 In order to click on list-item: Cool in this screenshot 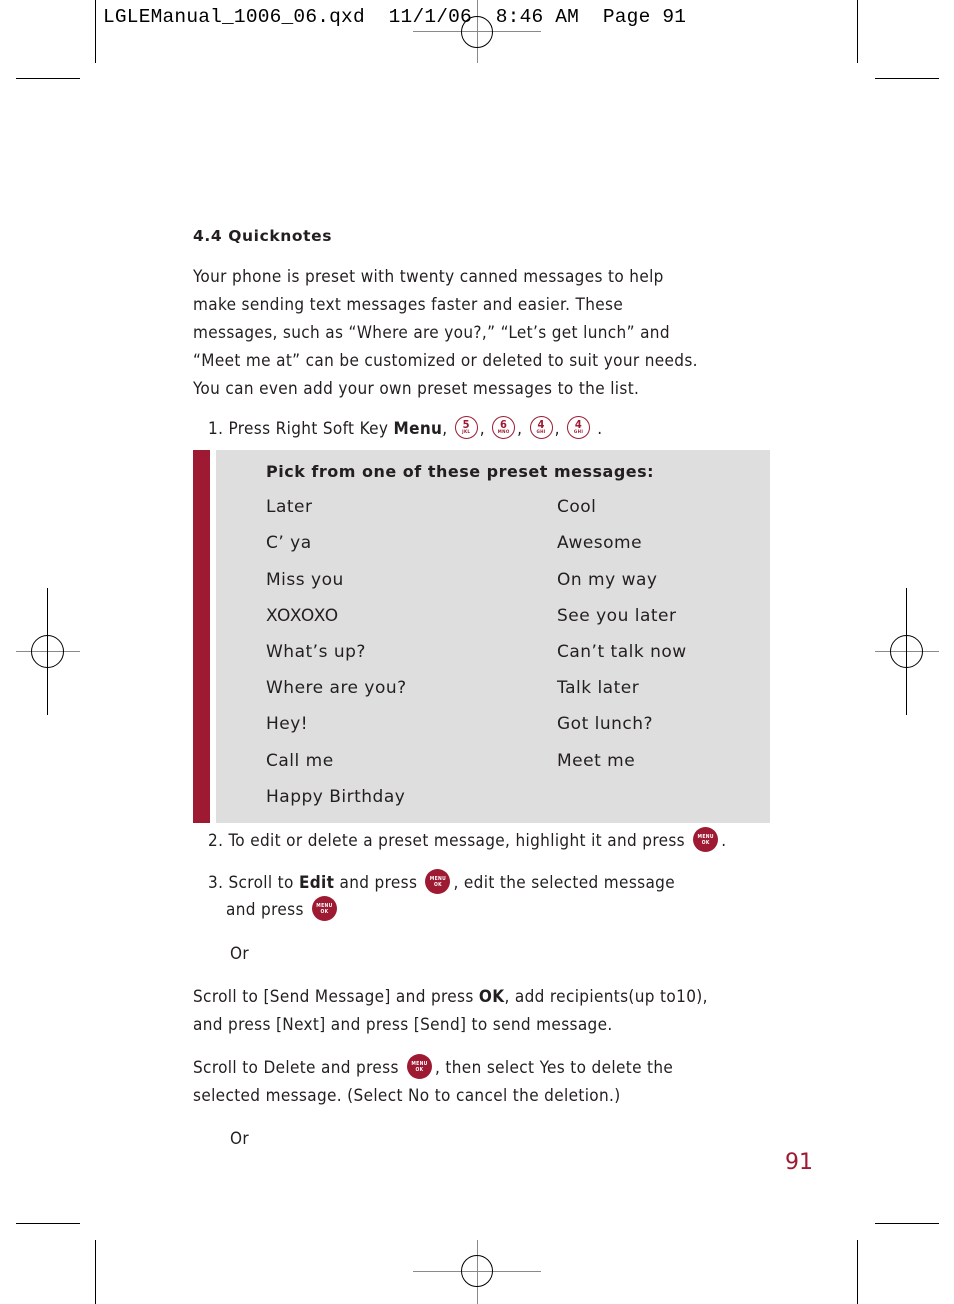, I will do `click(577, 507)`.